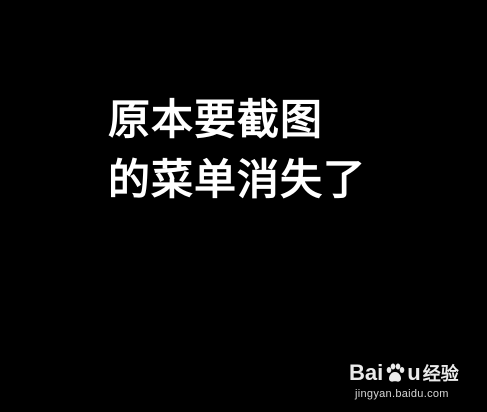 The image size is (487, 412). I want to click on caption-line-2: 的菜单消失了, so click(237, 179).